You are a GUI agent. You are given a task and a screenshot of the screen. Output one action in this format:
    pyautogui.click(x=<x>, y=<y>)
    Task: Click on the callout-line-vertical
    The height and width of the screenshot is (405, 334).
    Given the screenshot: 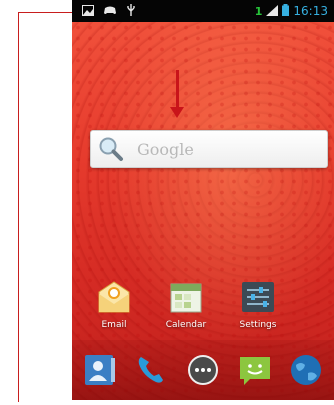 What is the action you would take?
    pyautogui.click(x=18, y=207)
    